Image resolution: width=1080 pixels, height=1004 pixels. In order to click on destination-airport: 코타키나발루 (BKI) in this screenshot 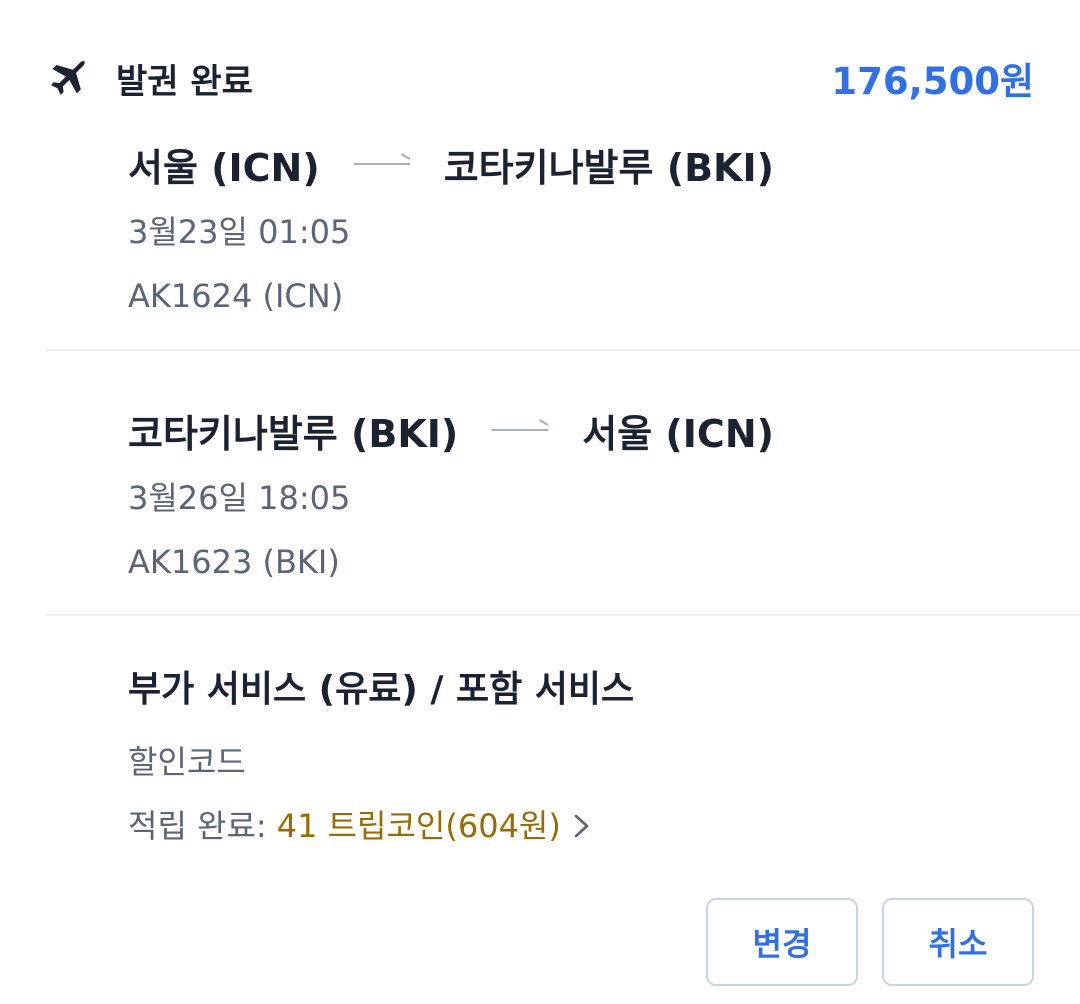, I will do `click(608, 167)`.